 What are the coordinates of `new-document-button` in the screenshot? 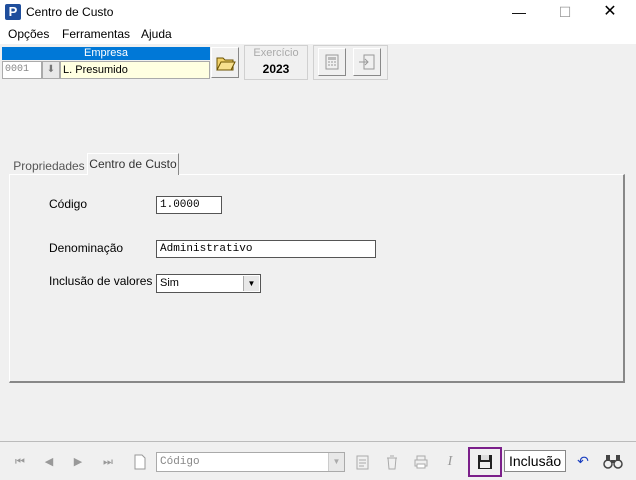 It's located at (140, 462).